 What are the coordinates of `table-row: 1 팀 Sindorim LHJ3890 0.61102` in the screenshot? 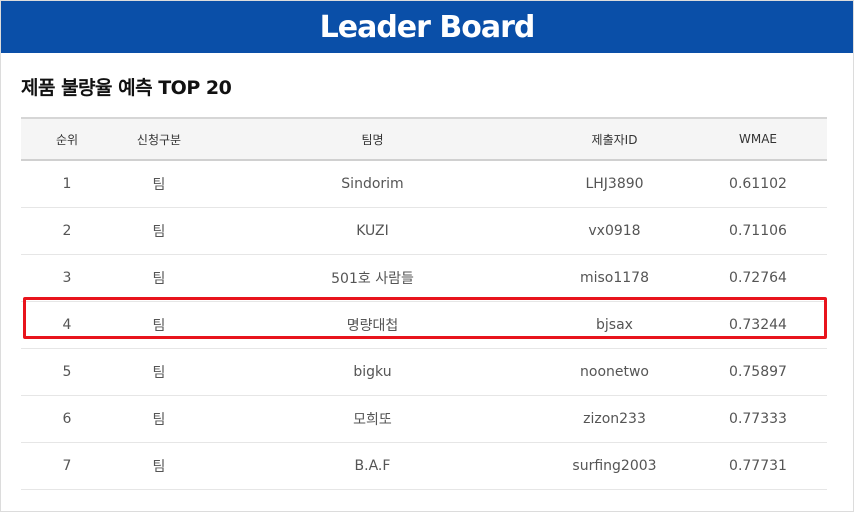 It's located at (424, 184).